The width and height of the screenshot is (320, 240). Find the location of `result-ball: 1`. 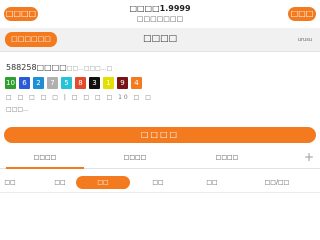

result-ball: 1 is located at coordinates (108, 83).